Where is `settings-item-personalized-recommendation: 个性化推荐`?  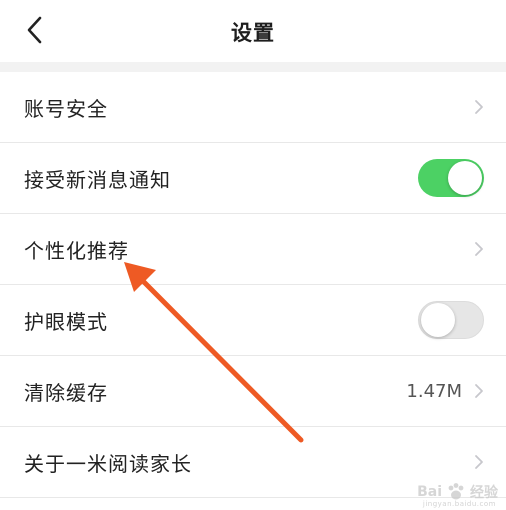 settings-item-personalized-recommendation: 个性化推荐 is located at coordinates (253, 249).